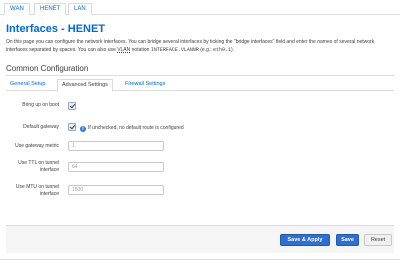 Image resolution: width=400 pixels, height=263 pixels. I want to click on default-gateway-label: Default gateway, so click(41, 127).